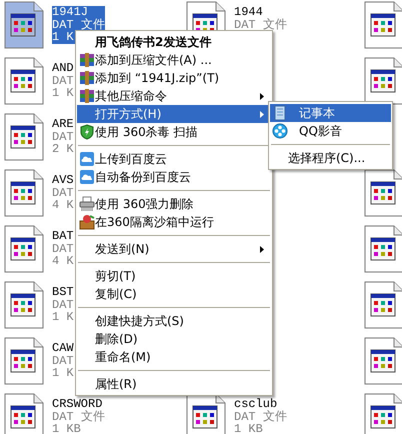 The width and height of the screenshot is (402, 434). Describe the element at coordinates (87, 132) in the screenshot. I see `shield-icon` at that location.